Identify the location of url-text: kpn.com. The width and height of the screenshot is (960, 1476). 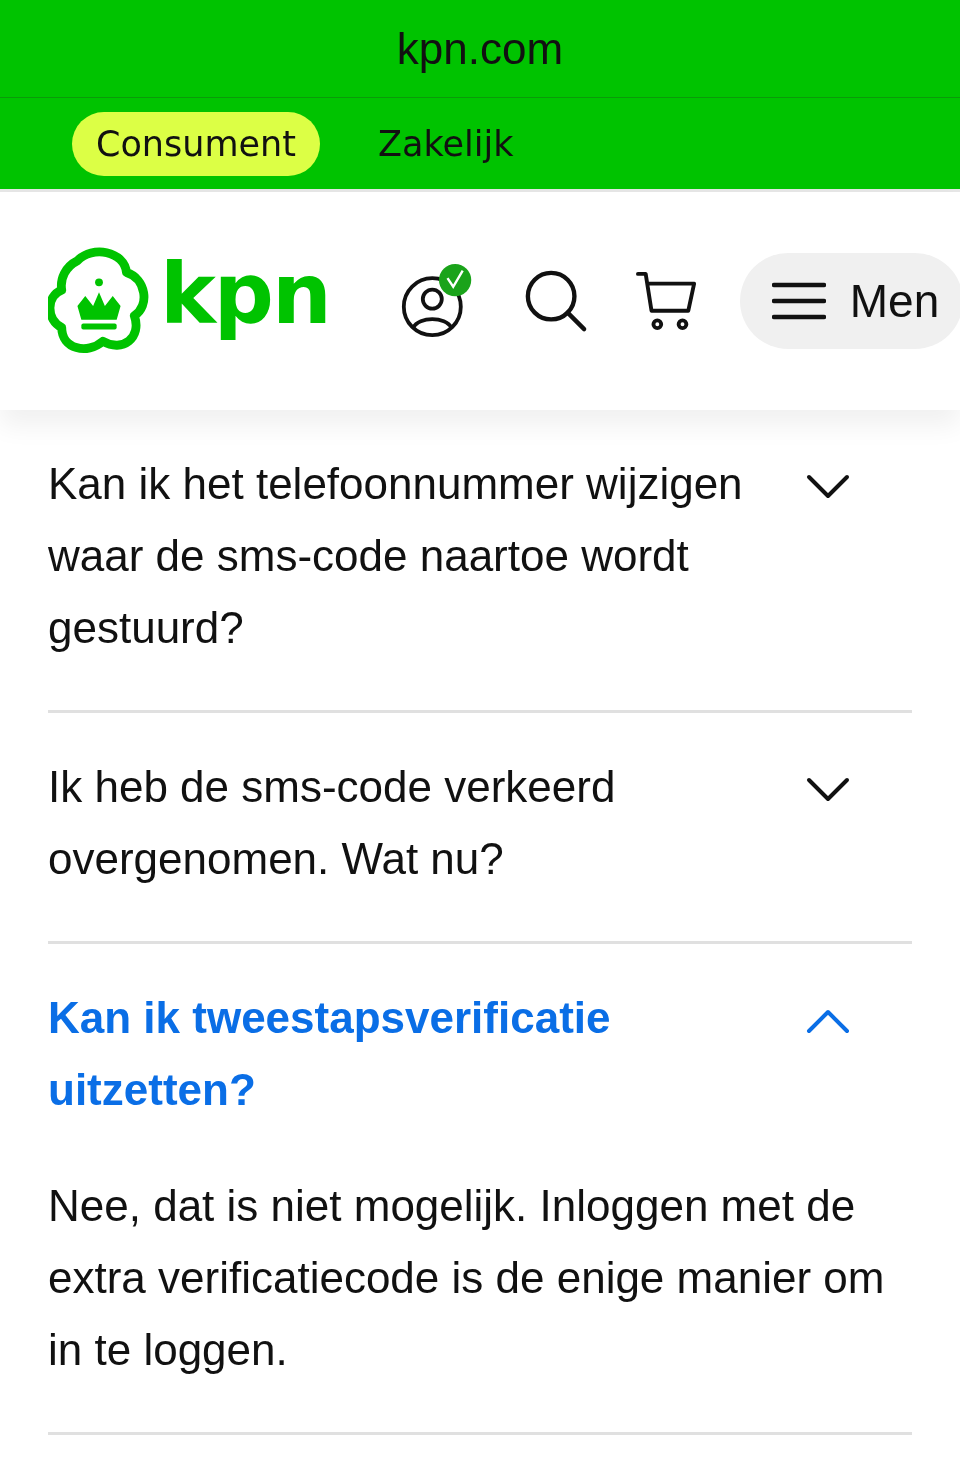
(480, 48).